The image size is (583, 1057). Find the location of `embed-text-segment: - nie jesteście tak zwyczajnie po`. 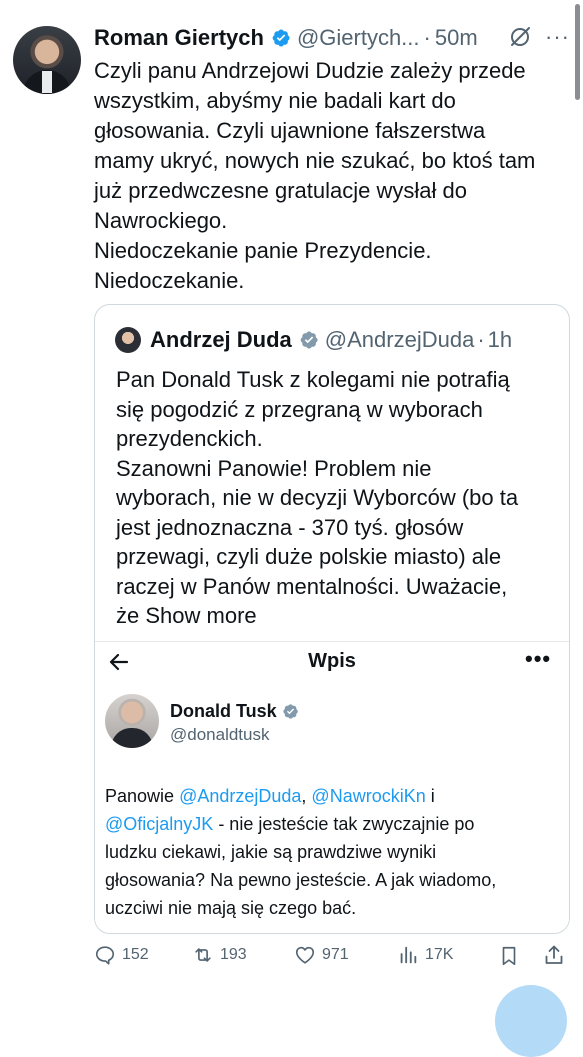

embed-text-segment: - nie jesteście tak zwyczajnie po is located at coordinates (344, 824).